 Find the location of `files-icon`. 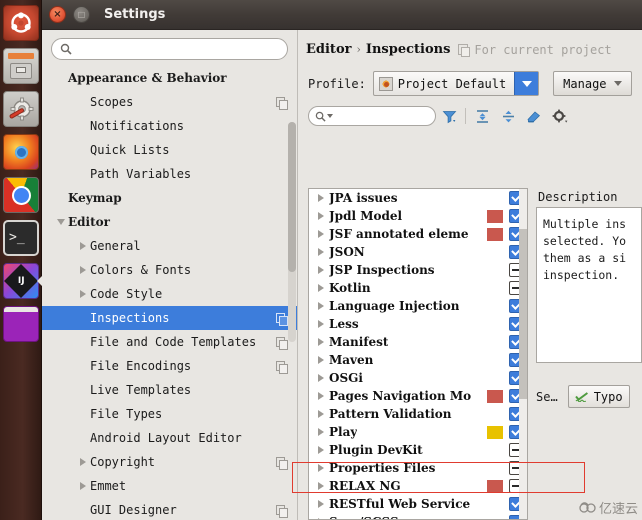

files-icon is located at coordinates (21, 66).